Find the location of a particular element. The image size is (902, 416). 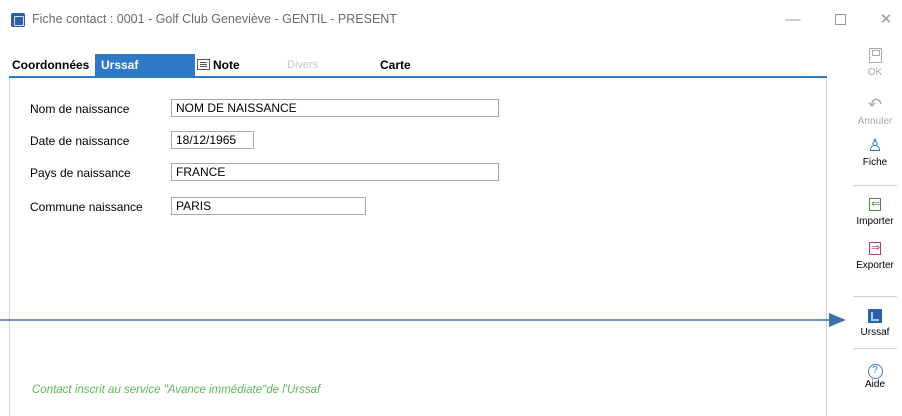

maximize-icon is located at coordinates (840, 19).